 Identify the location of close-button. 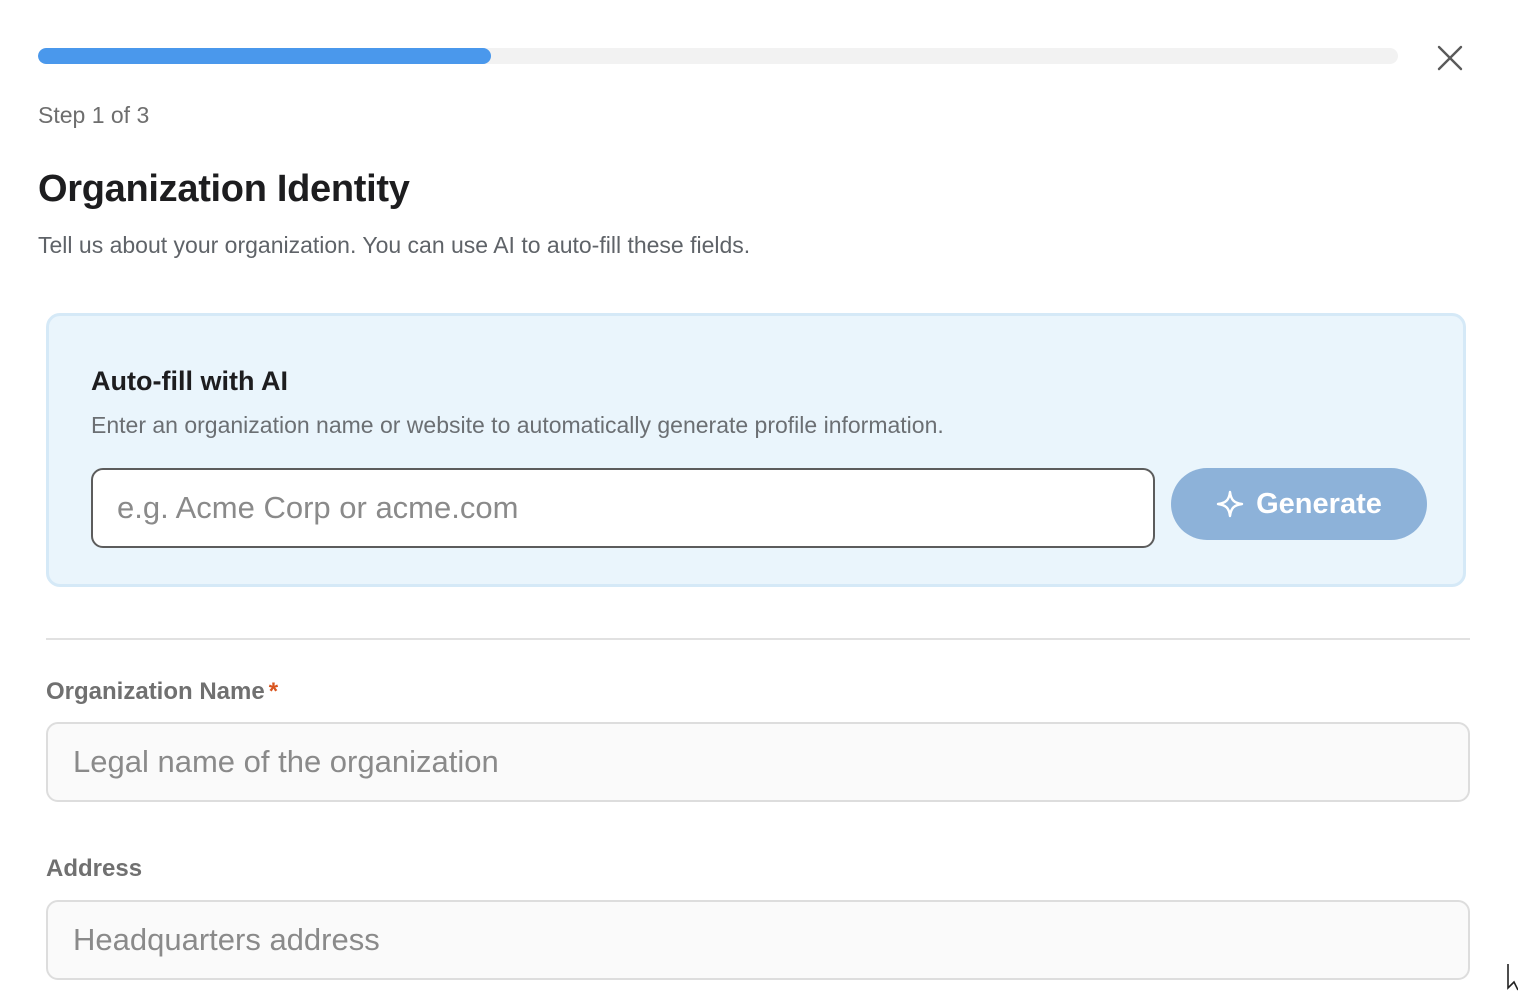
(1450, 58).